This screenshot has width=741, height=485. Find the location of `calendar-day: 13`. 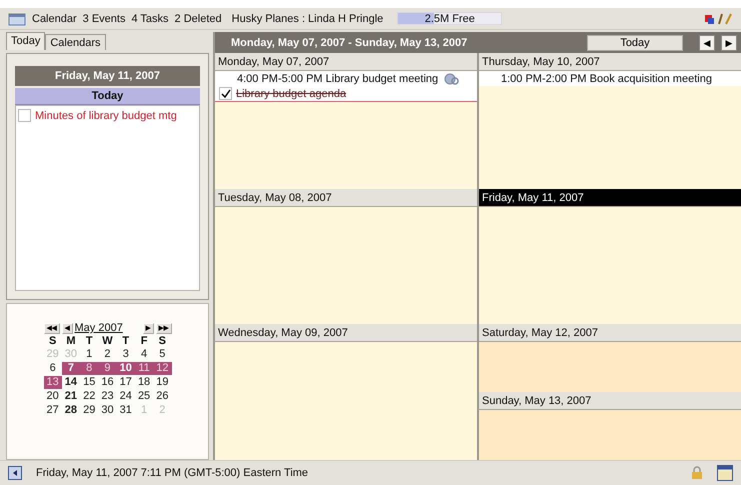

calendar-day: 13 is located at coordinates (53, 382).